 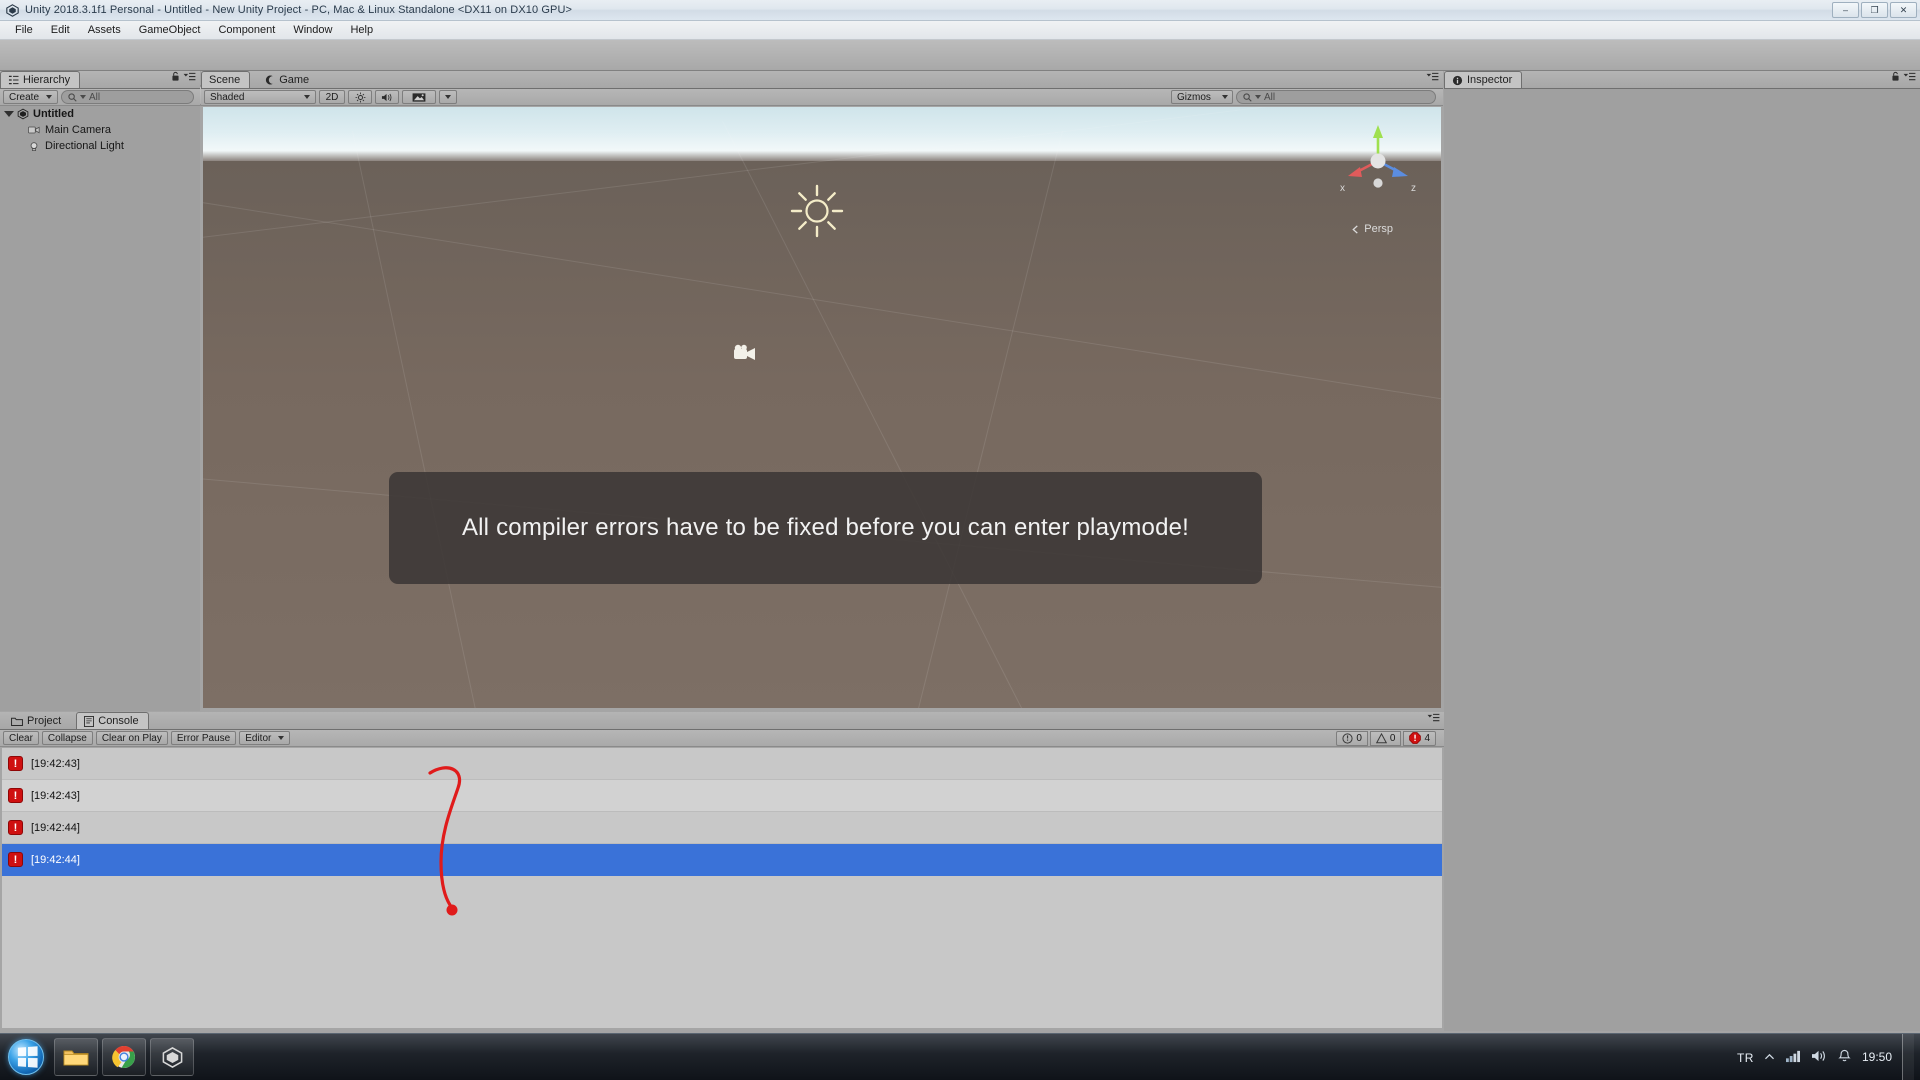 I want to click on scene-lighting-button, so click(x=360, y=97).